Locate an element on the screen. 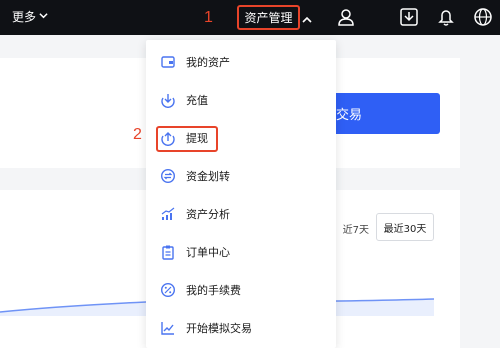 Image resolution: width=500 pixels, height=348 pixels. asset-management-label: 资产管理 is located at coordinates (268, 18).